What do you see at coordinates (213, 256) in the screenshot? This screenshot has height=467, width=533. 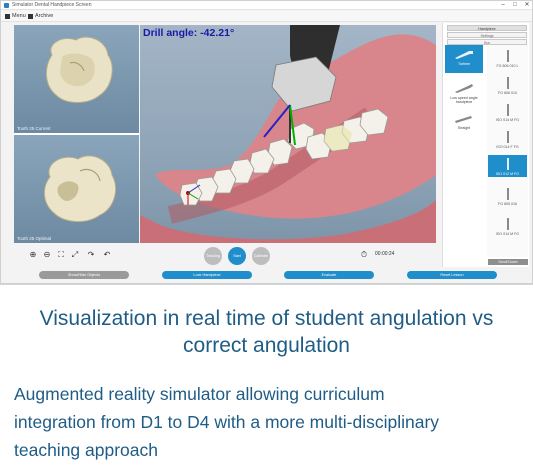 I see `tracking-button: Tracking` at bounding box center [213, 256].